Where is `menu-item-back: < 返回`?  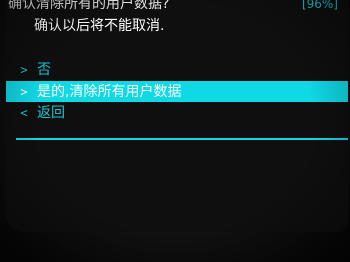
menu-item-back: < 返回 is located at coordinates (177, 113).